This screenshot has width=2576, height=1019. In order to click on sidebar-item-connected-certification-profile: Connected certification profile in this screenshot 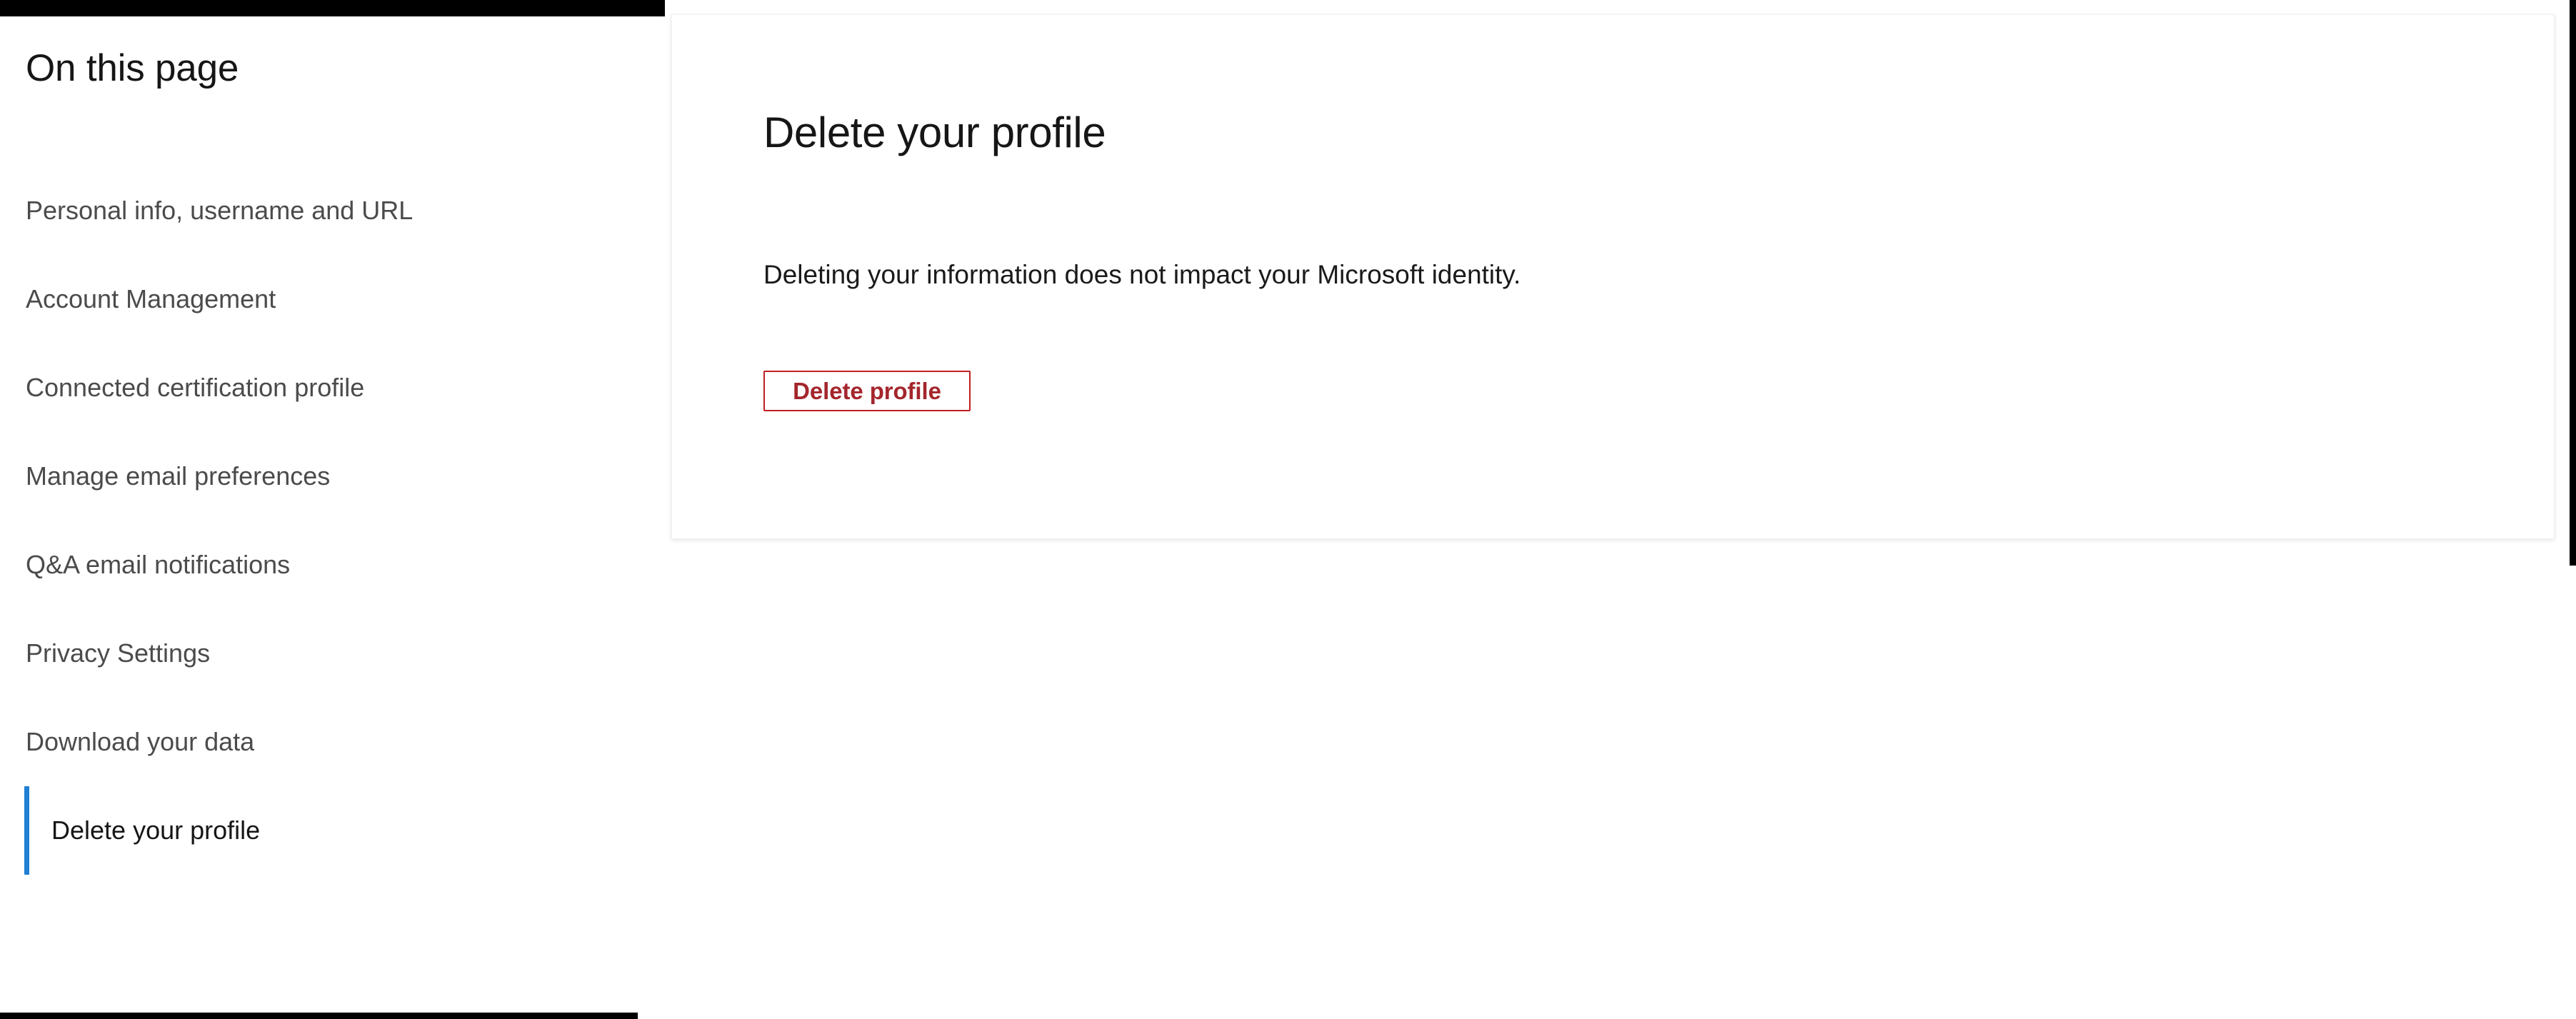, I will do `click(332, 388)`.